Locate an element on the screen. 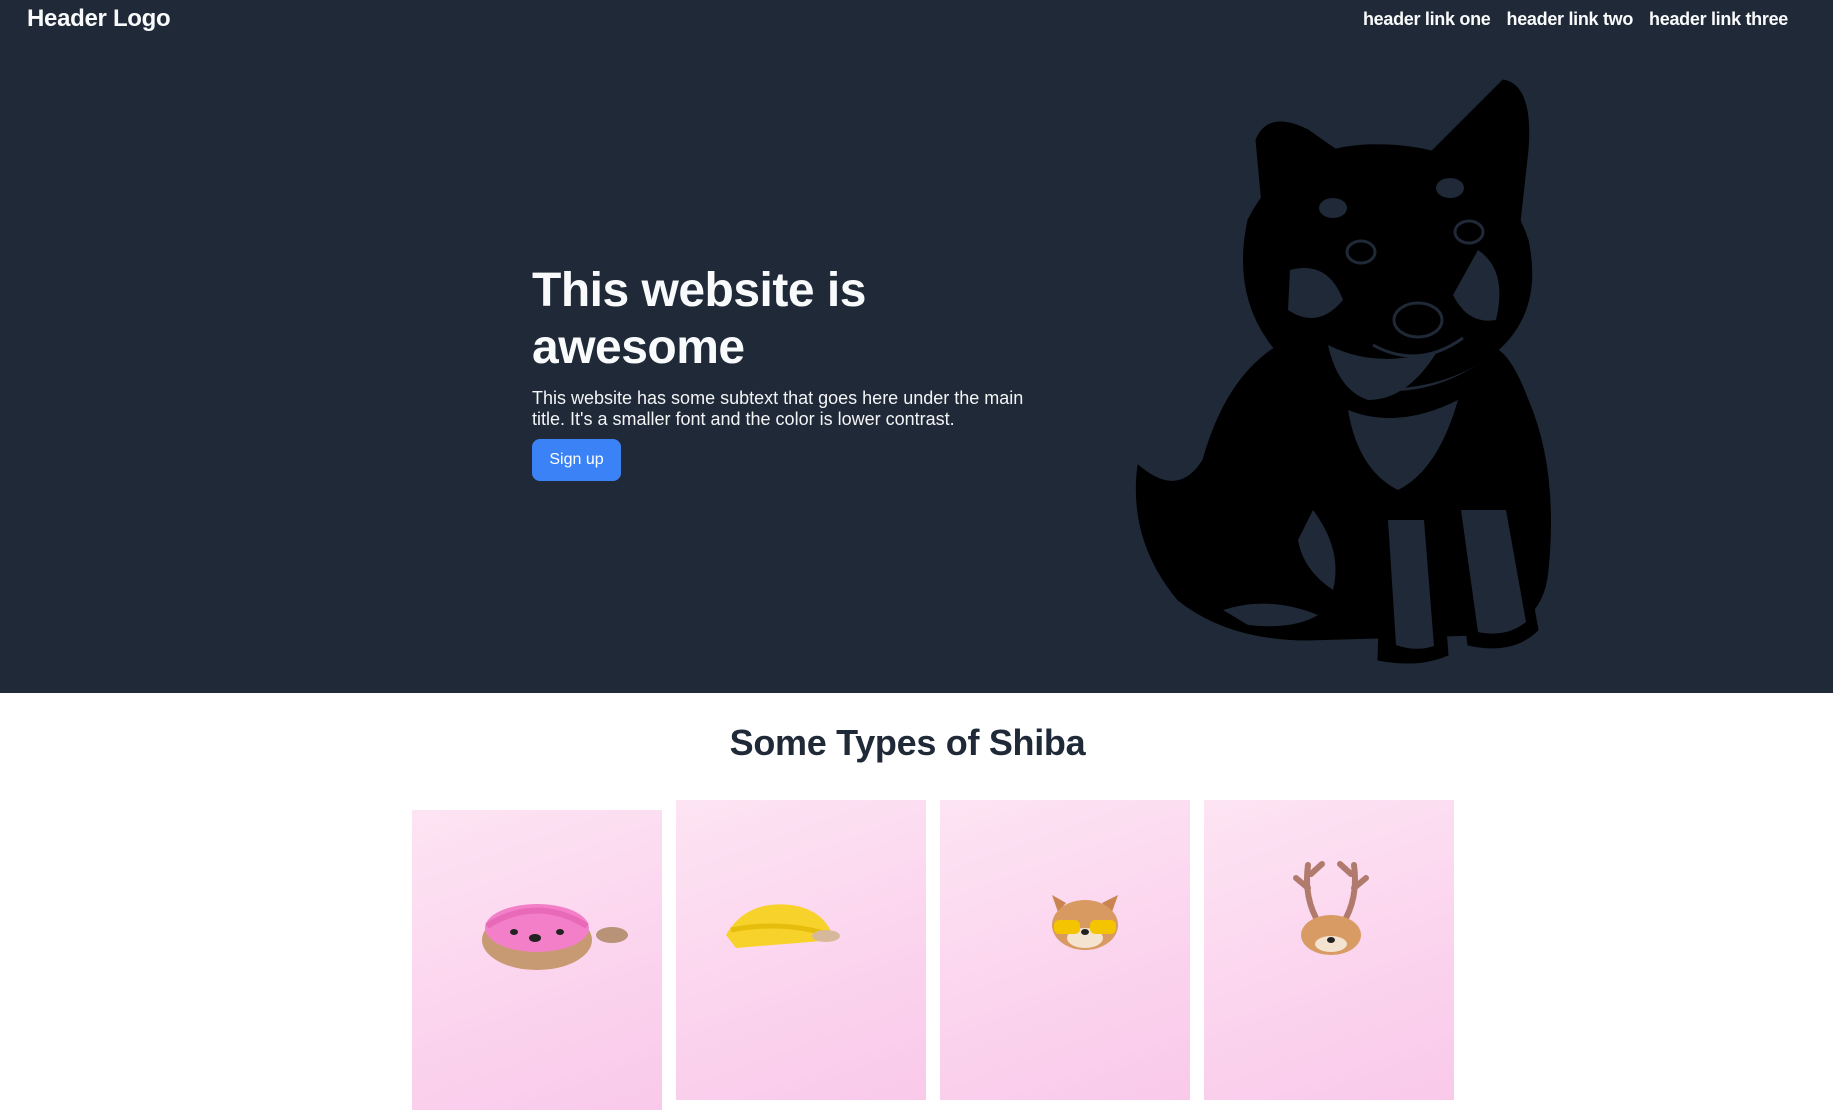  shiba-reindeer-antlers-image is located at coordinates (1331, 908).